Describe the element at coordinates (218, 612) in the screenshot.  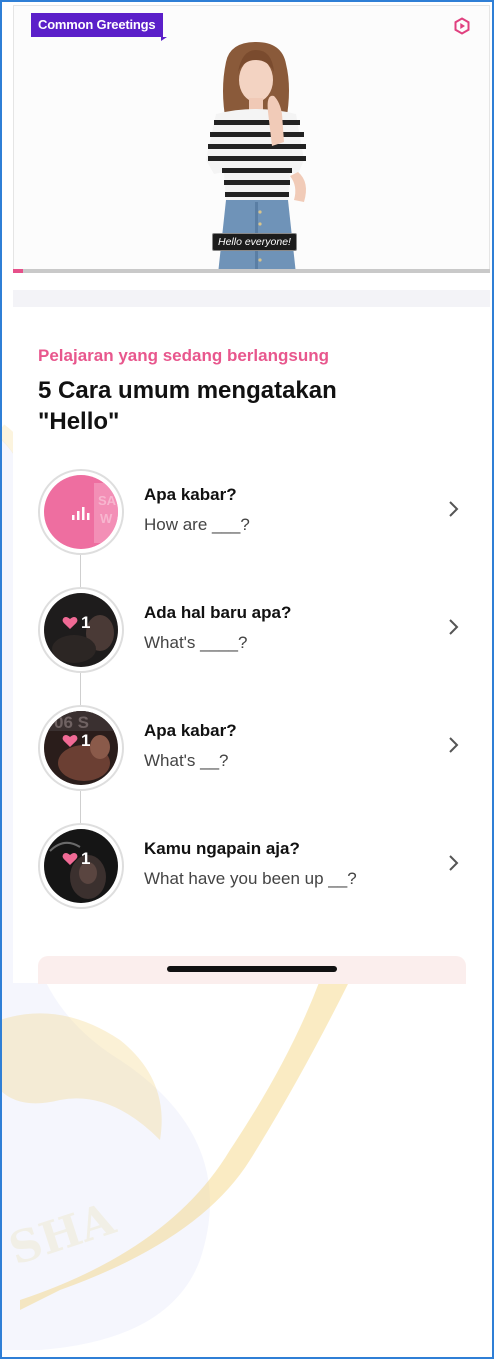
I see `lesson-item-title: Ada hal baru apa?` at that location.